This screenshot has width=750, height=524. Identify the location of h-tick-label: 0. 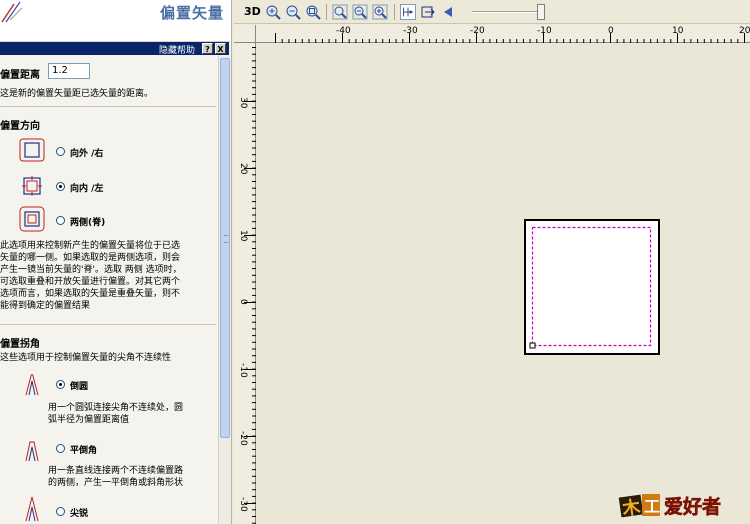
(611, 31).